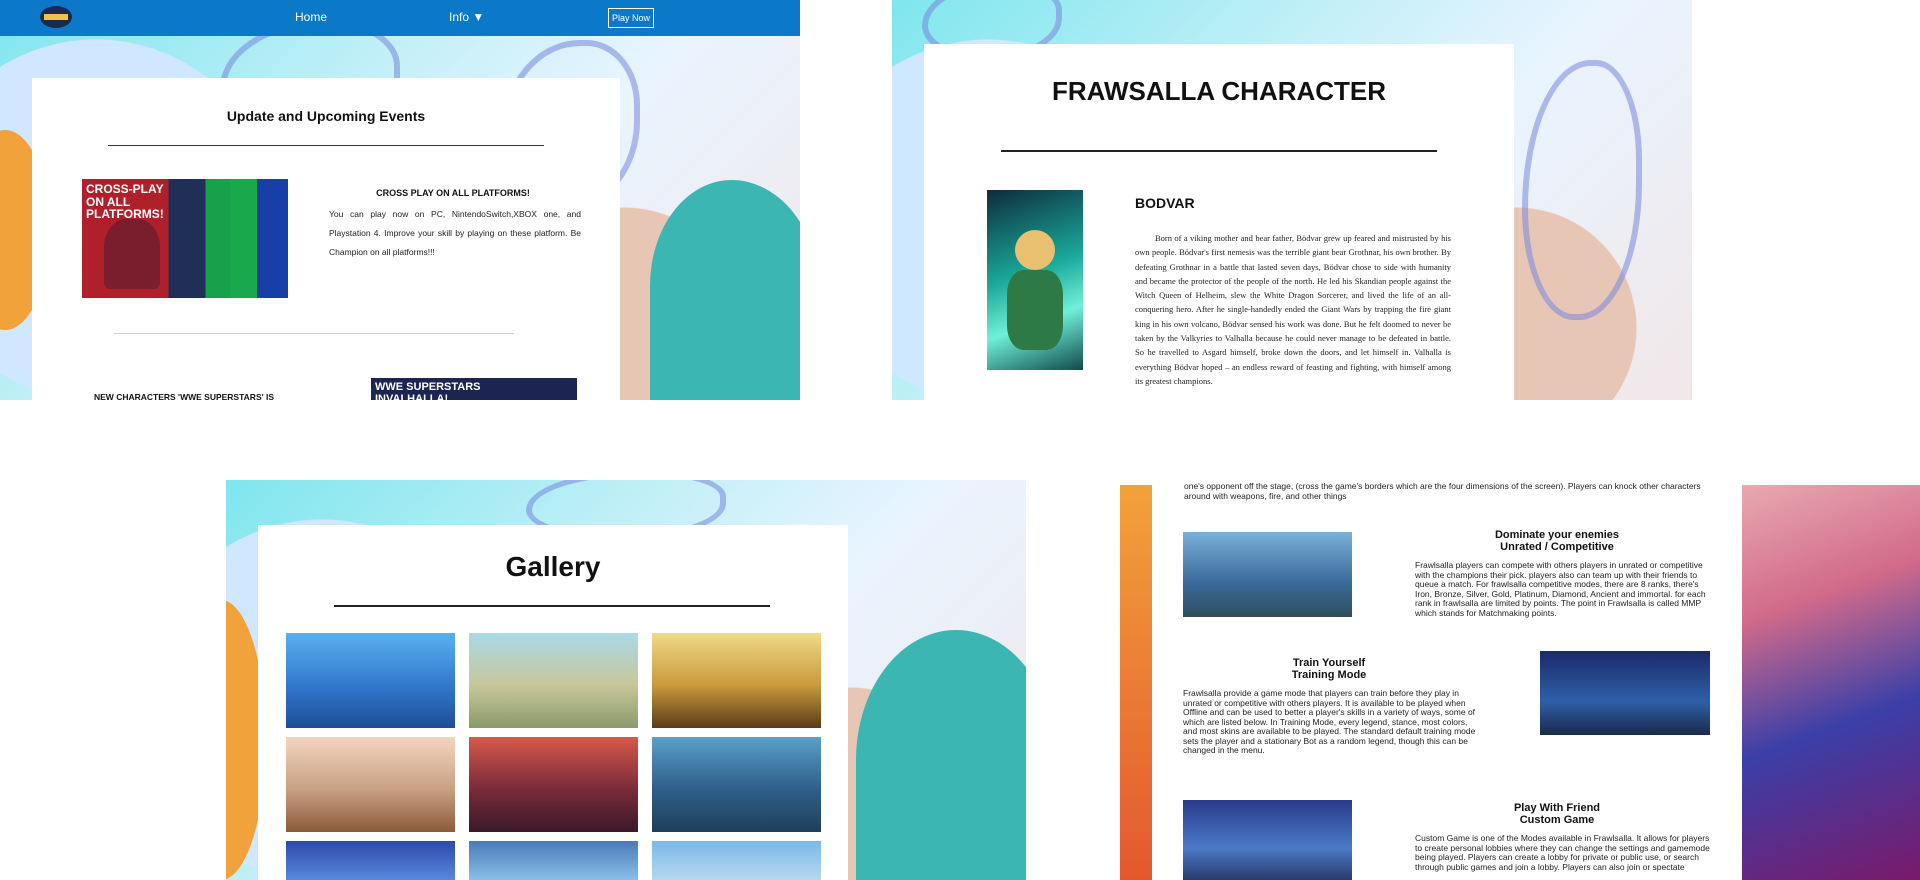  What do you see at coordinates (1165, 203) in the screenshot?
I see `character-name: BODVAR` at bounding box center [1165, 203].